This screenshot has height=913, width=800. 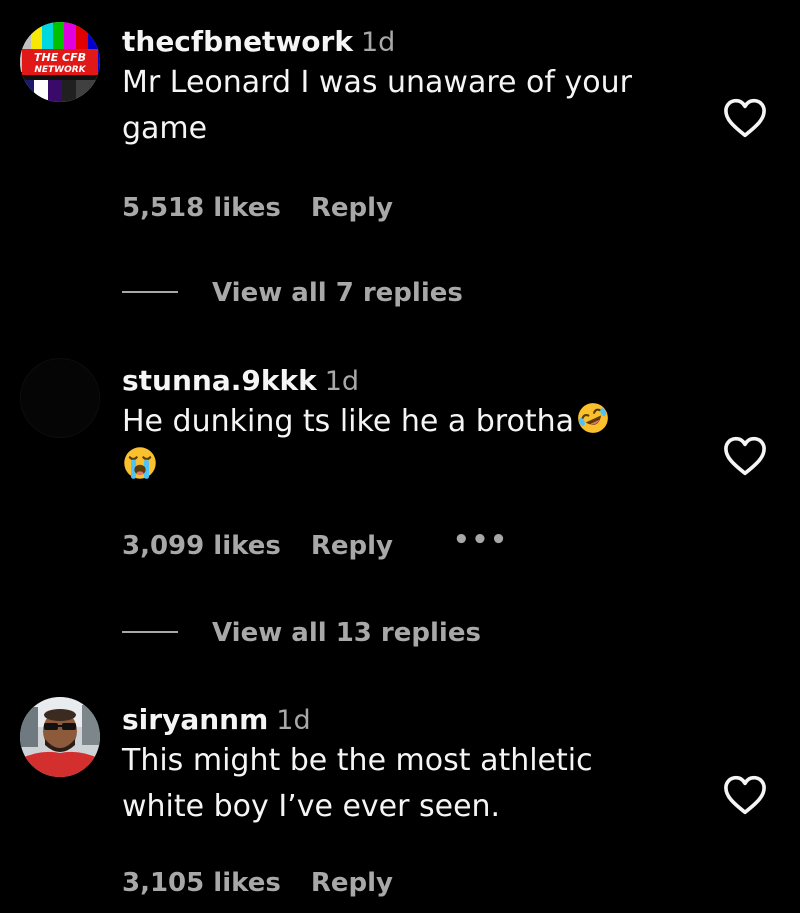 I want to click on comment-actions: 3,105 likes Reply, so click(x=257, y=883).